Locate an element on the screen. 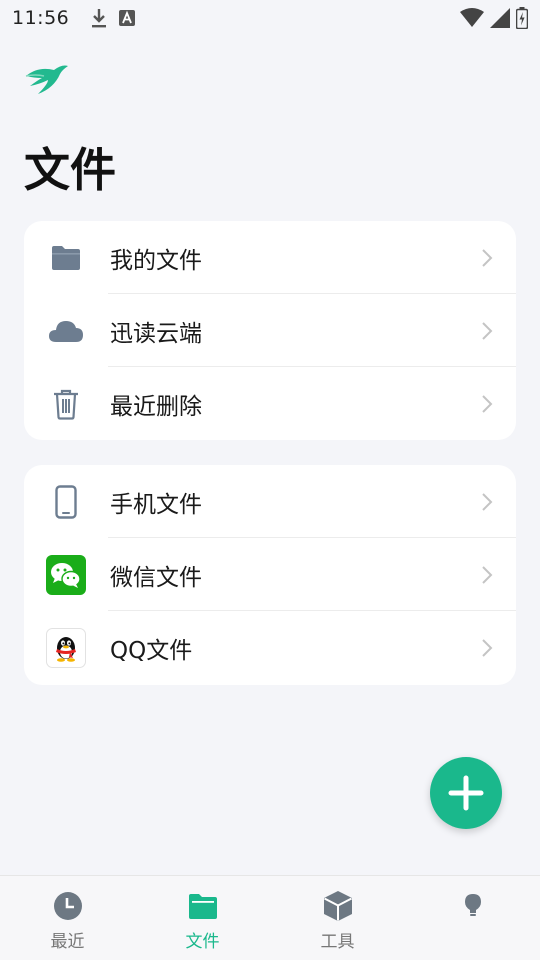 The image size is (540, 960). list-item-cloud: 迅读云端 is located at coordinates (270, 330).